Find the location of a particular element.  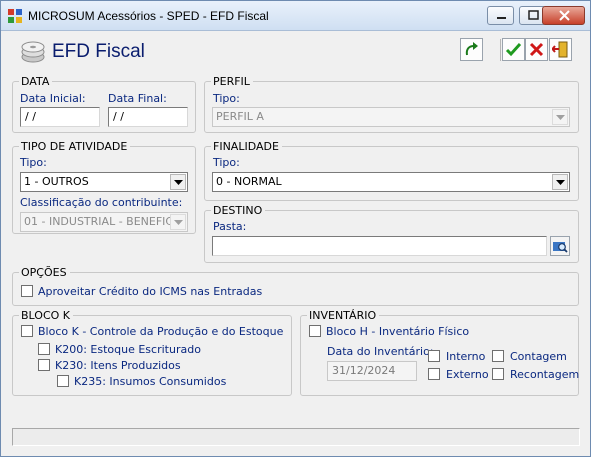

x-icon is located at coordinates (536, 49).